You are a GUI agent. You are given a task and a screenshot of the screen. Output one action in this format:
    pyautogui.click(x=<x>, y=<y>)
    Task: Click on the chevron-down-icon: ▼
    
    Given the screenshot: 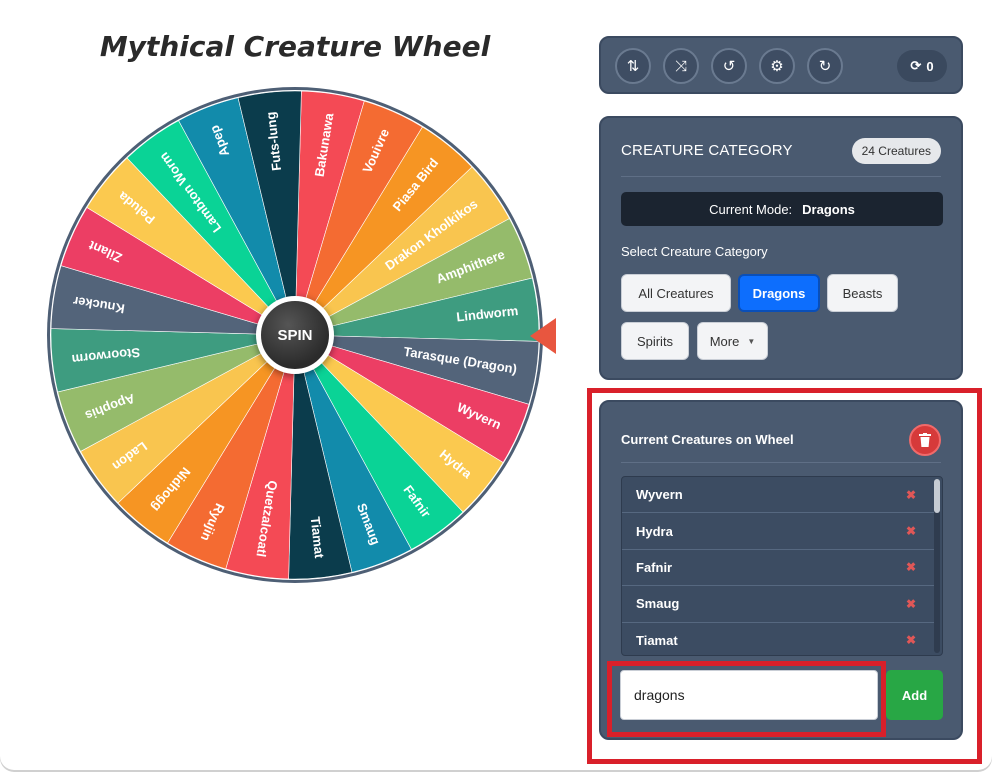 What is the action you would take?
    pyautogui.click(x=751, y=341)
    